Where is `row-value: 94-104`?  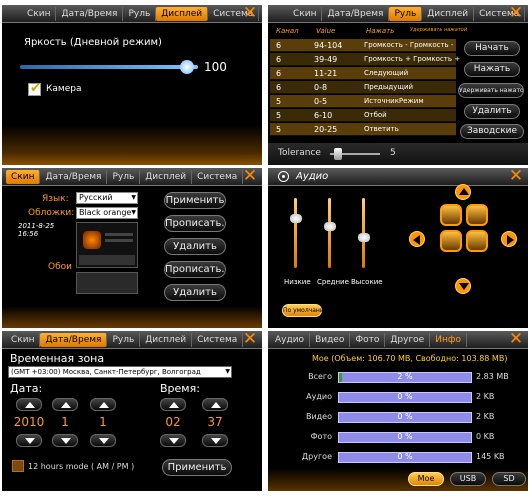 row-value: 94-104 is located at coordinates (328, 45).